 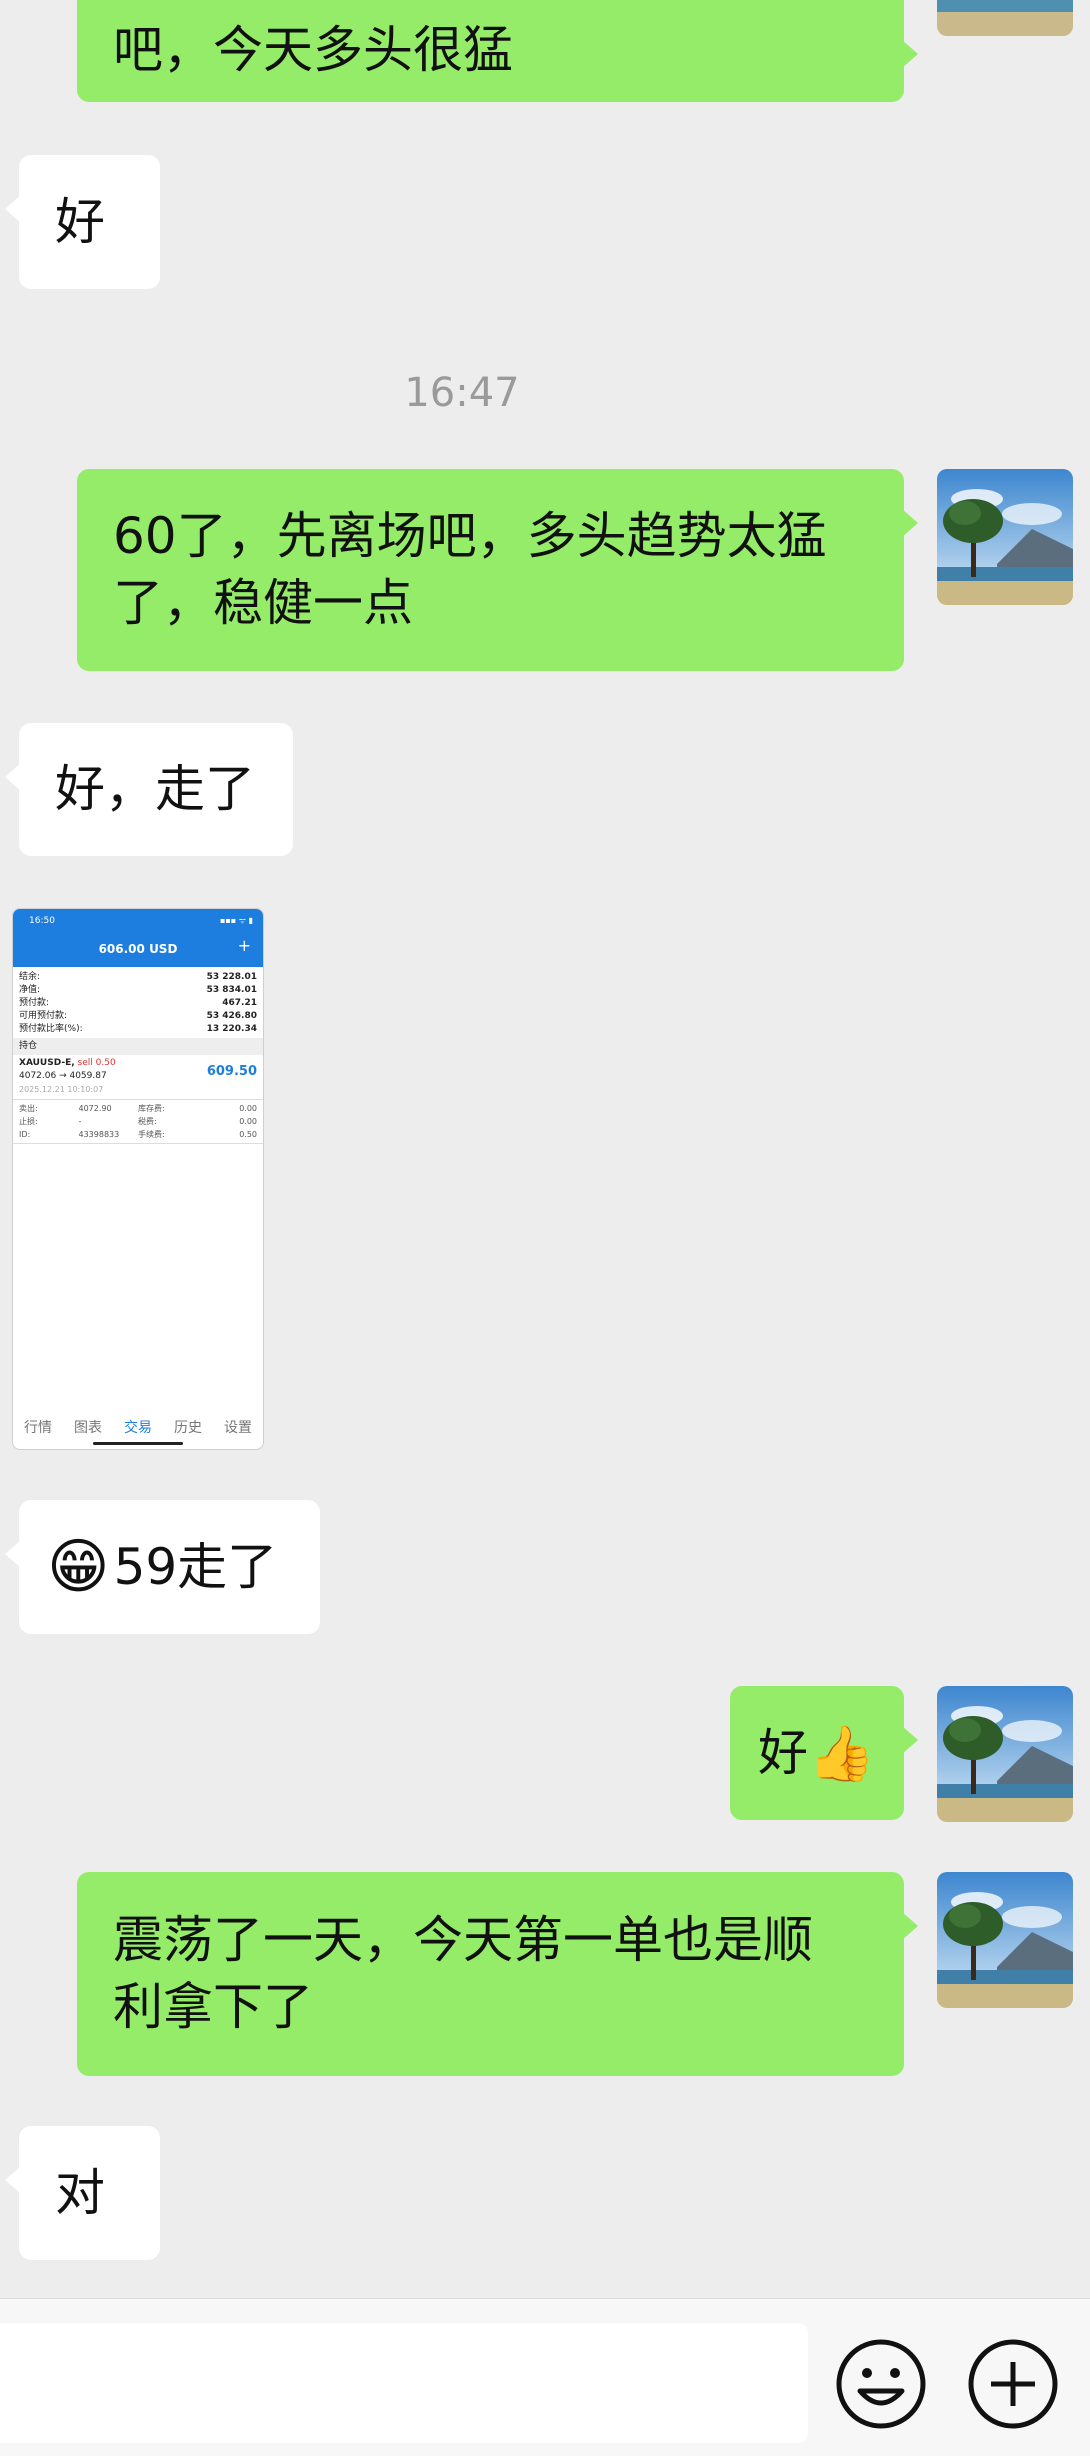 What do you see at coordinates (138, 1029) in the screenshot?
I see `summary-row: 预付款比率(%): 13 220.34` at bounding box center [138, 1029].